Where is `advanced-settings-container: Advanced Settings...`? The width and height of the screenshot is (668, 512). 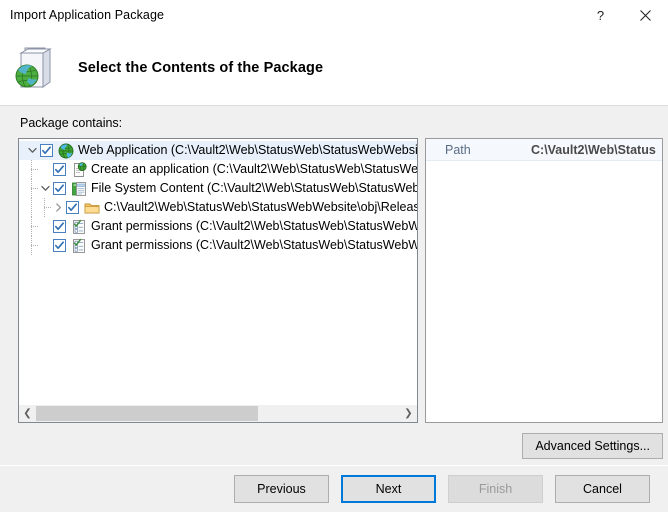
advanced-settings-container: Advanced Settings... is located at coordinates (544, 446).